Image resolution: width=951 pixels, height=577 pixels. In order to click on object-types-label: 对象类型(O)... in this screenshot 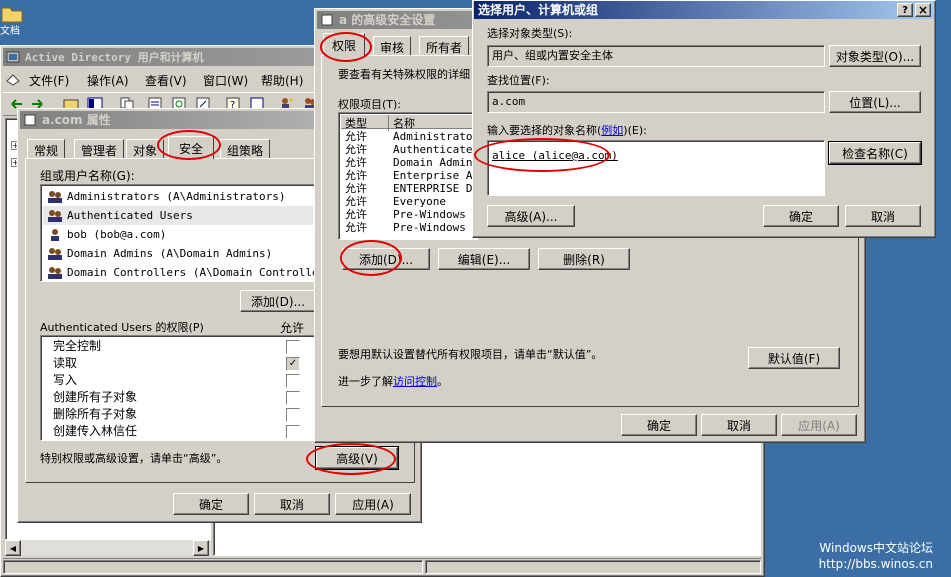, I will do `click(875, 56)`.